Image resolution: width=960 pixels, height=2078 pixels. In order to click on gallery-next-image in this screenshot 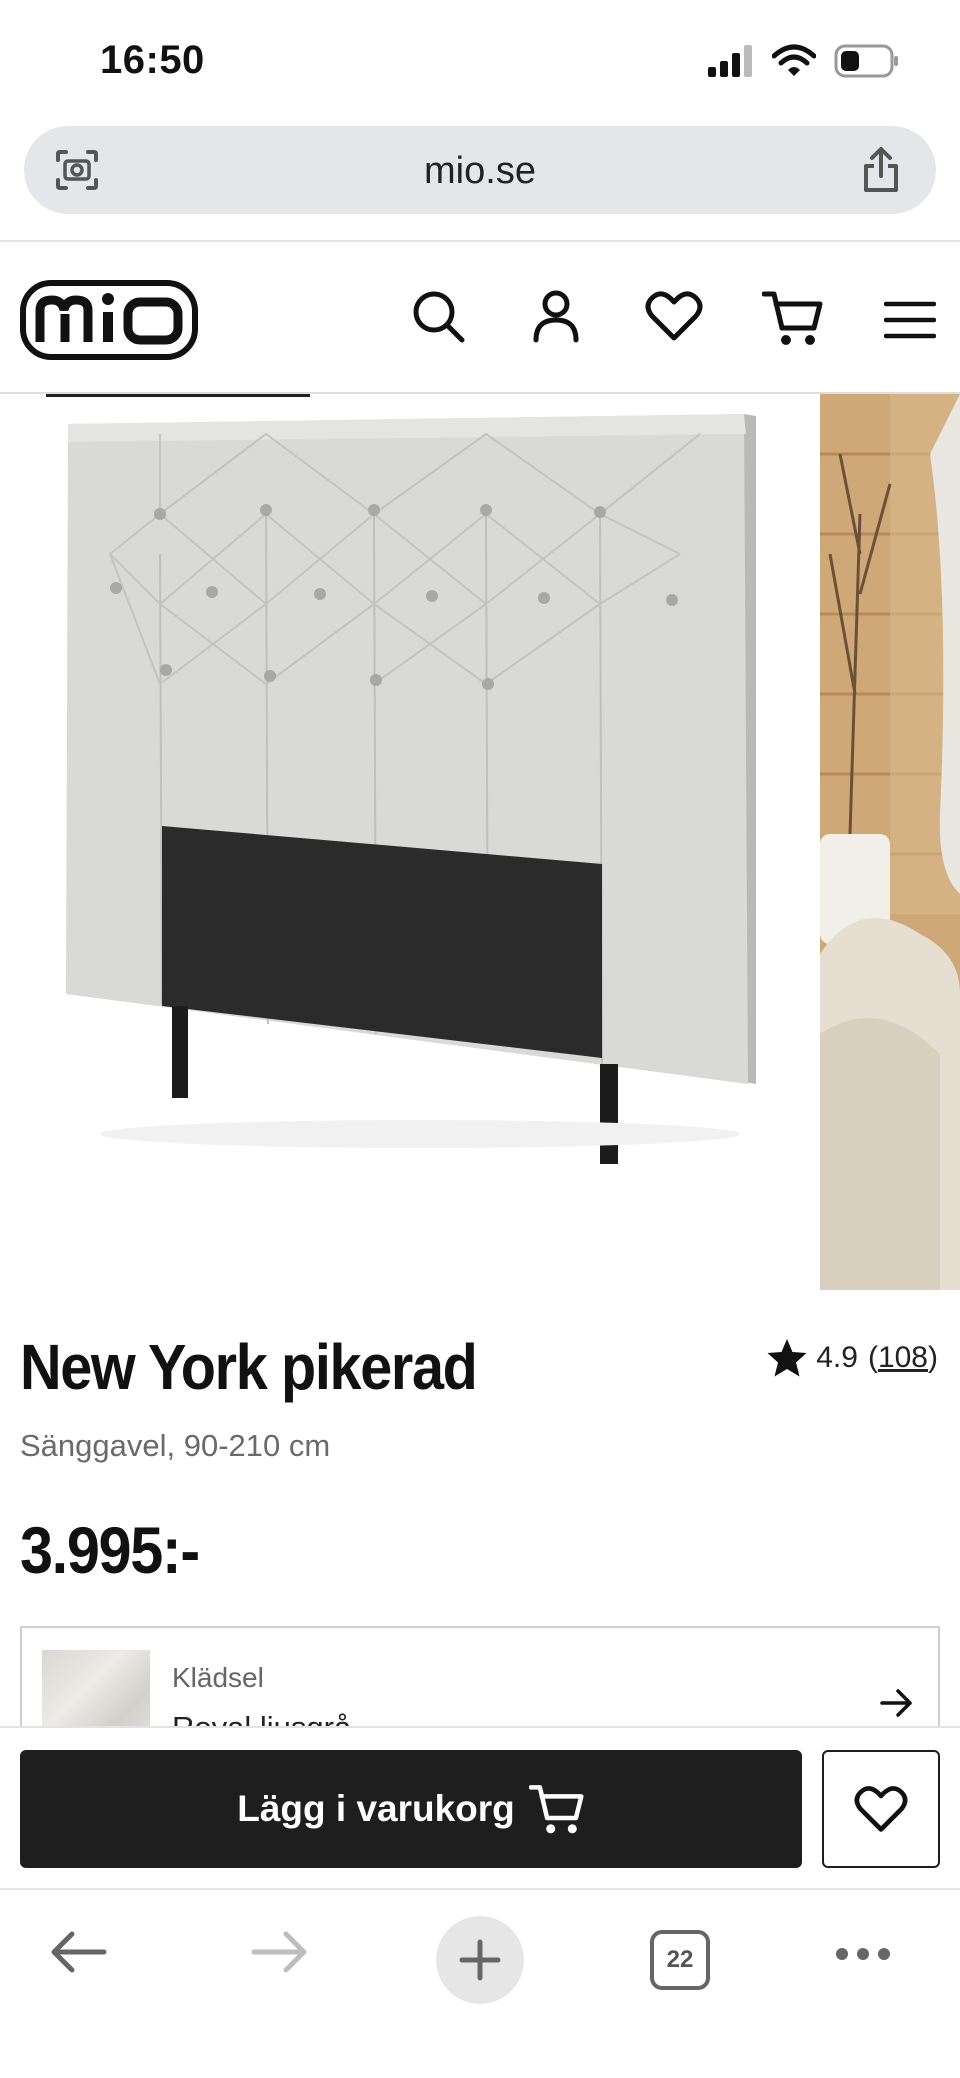, I will do `click(890, 842)`.